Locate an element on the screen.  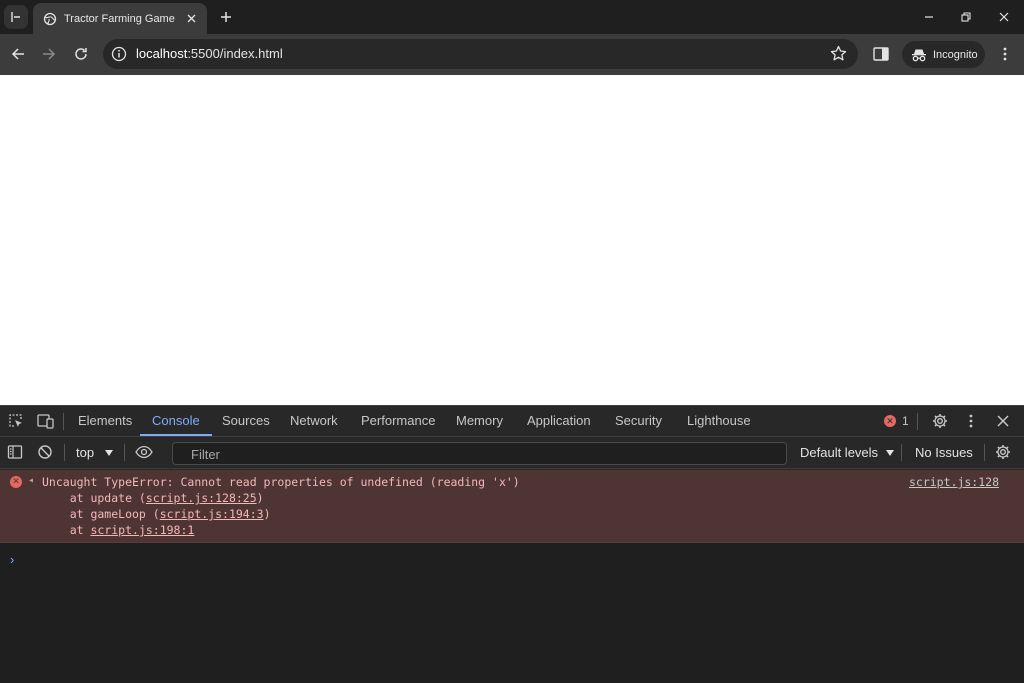
tab-title: Tractor Farming Game is located at coordinates (119, 18).